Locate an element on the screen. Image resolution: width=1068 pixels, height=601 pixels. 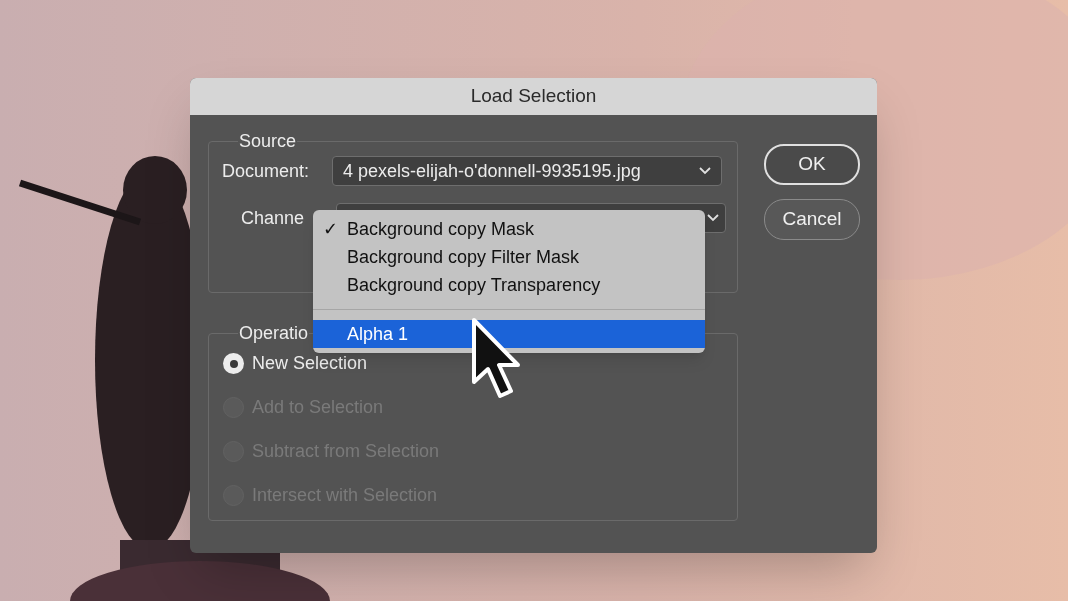
field-label: Channe is located at coordinates (273, 218).